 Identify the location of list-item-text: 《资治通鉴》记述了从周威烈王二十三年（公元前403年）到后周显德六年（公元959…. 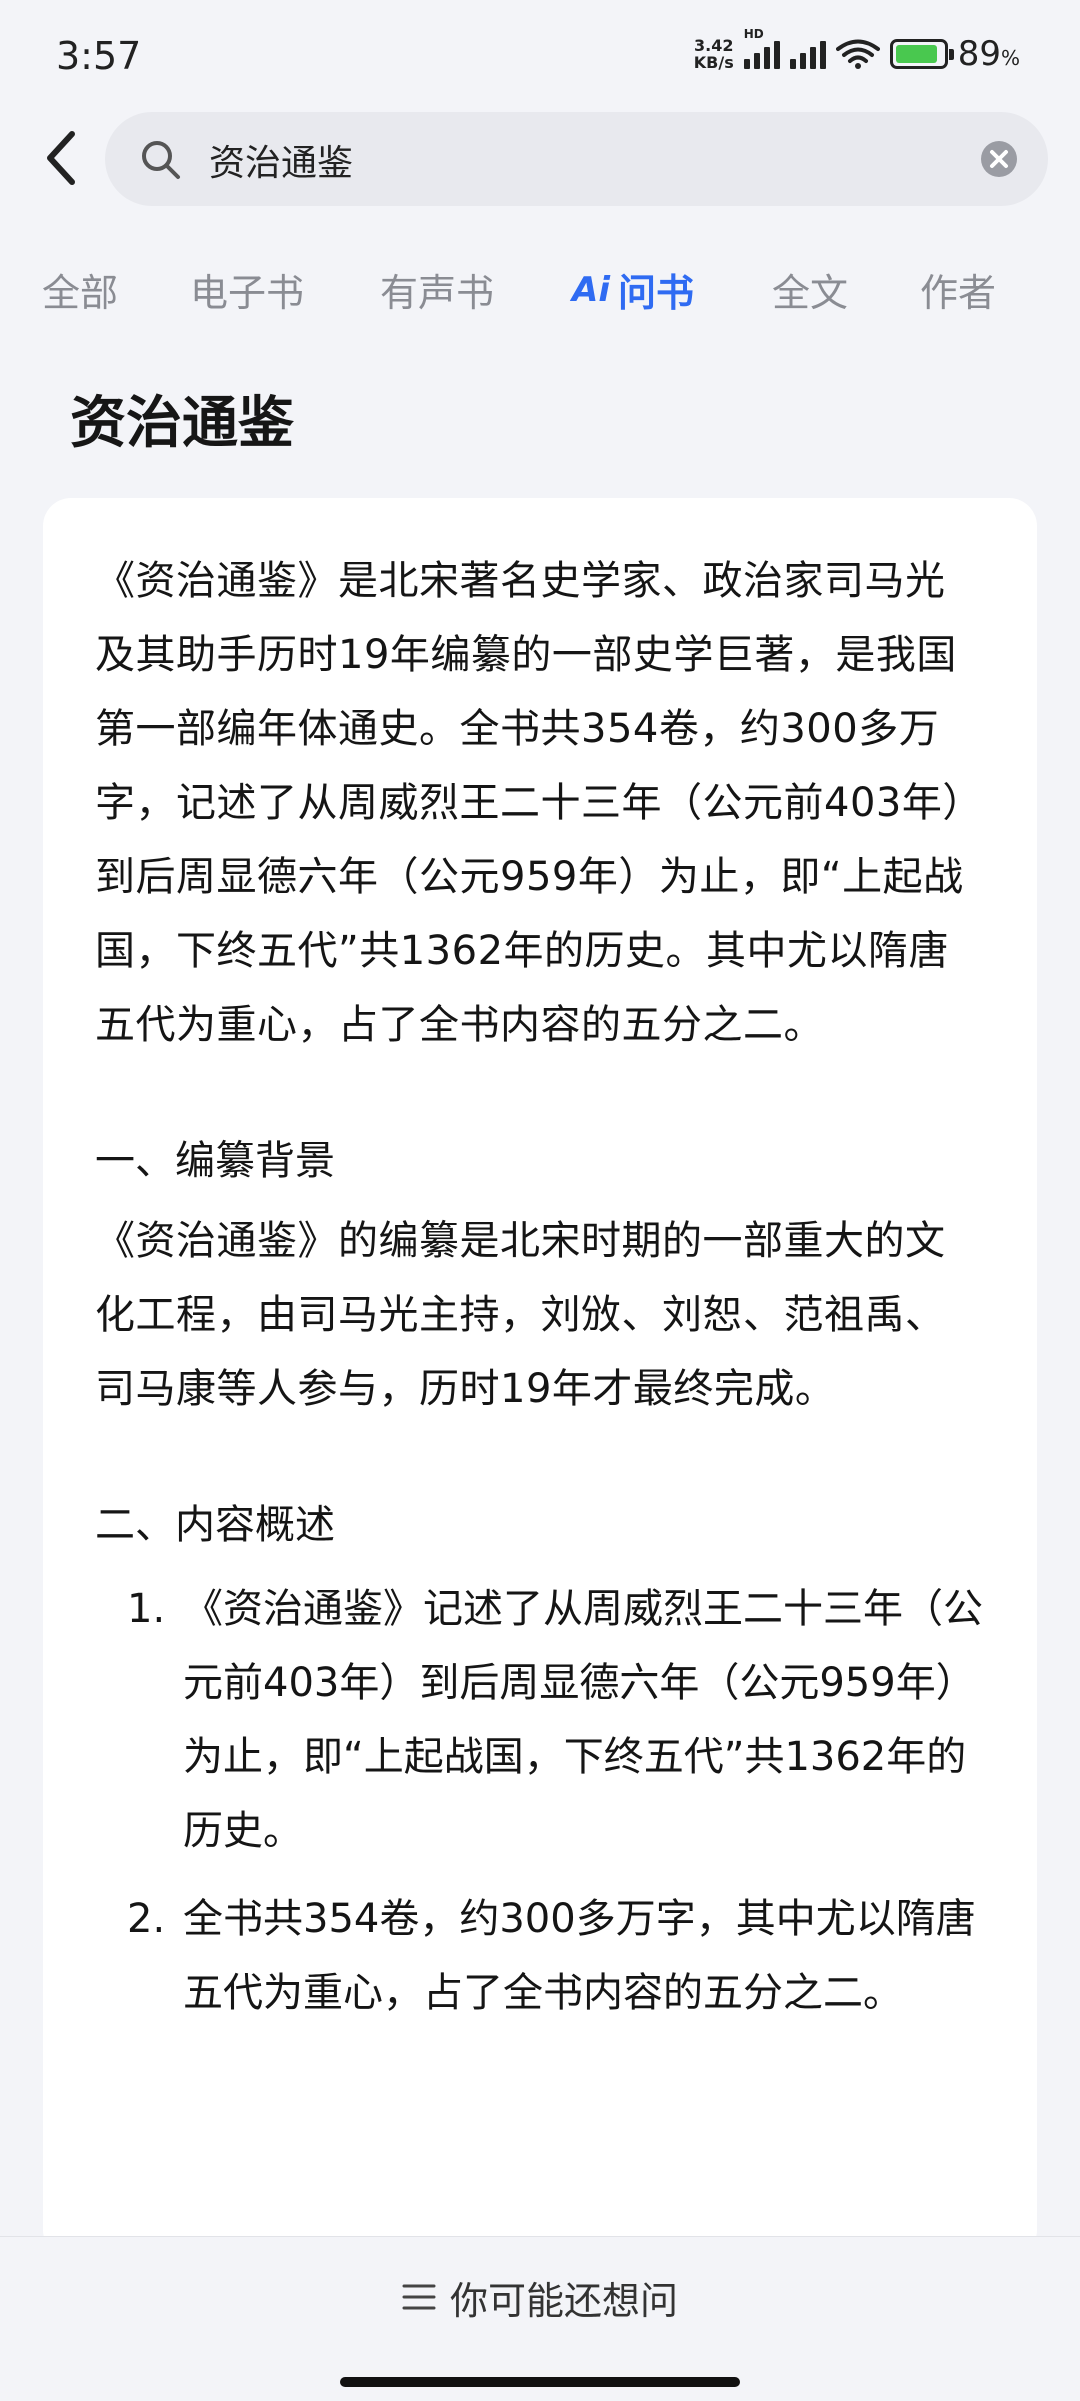
(583, 1720).